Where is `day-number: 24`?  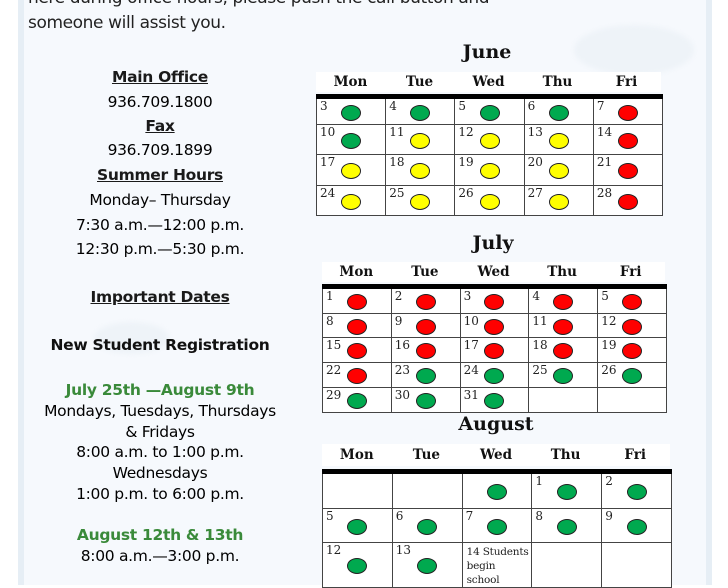
day-number: 24 is located at coordinates (328, 193).